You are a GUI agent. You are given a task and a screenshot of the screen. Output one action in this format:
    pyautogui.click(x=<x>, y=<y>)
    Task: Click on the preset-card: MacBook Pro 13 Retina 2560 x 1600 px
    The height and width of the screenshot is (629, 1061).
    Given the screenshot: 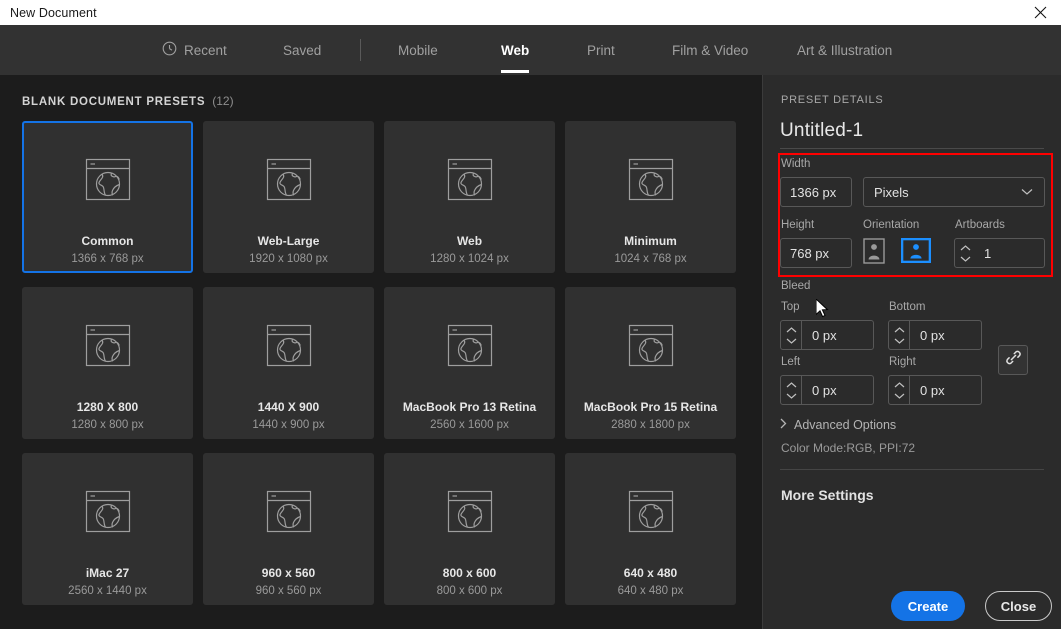 What is the action you would take?
    pyautogui.click(x=469, y=363)
    